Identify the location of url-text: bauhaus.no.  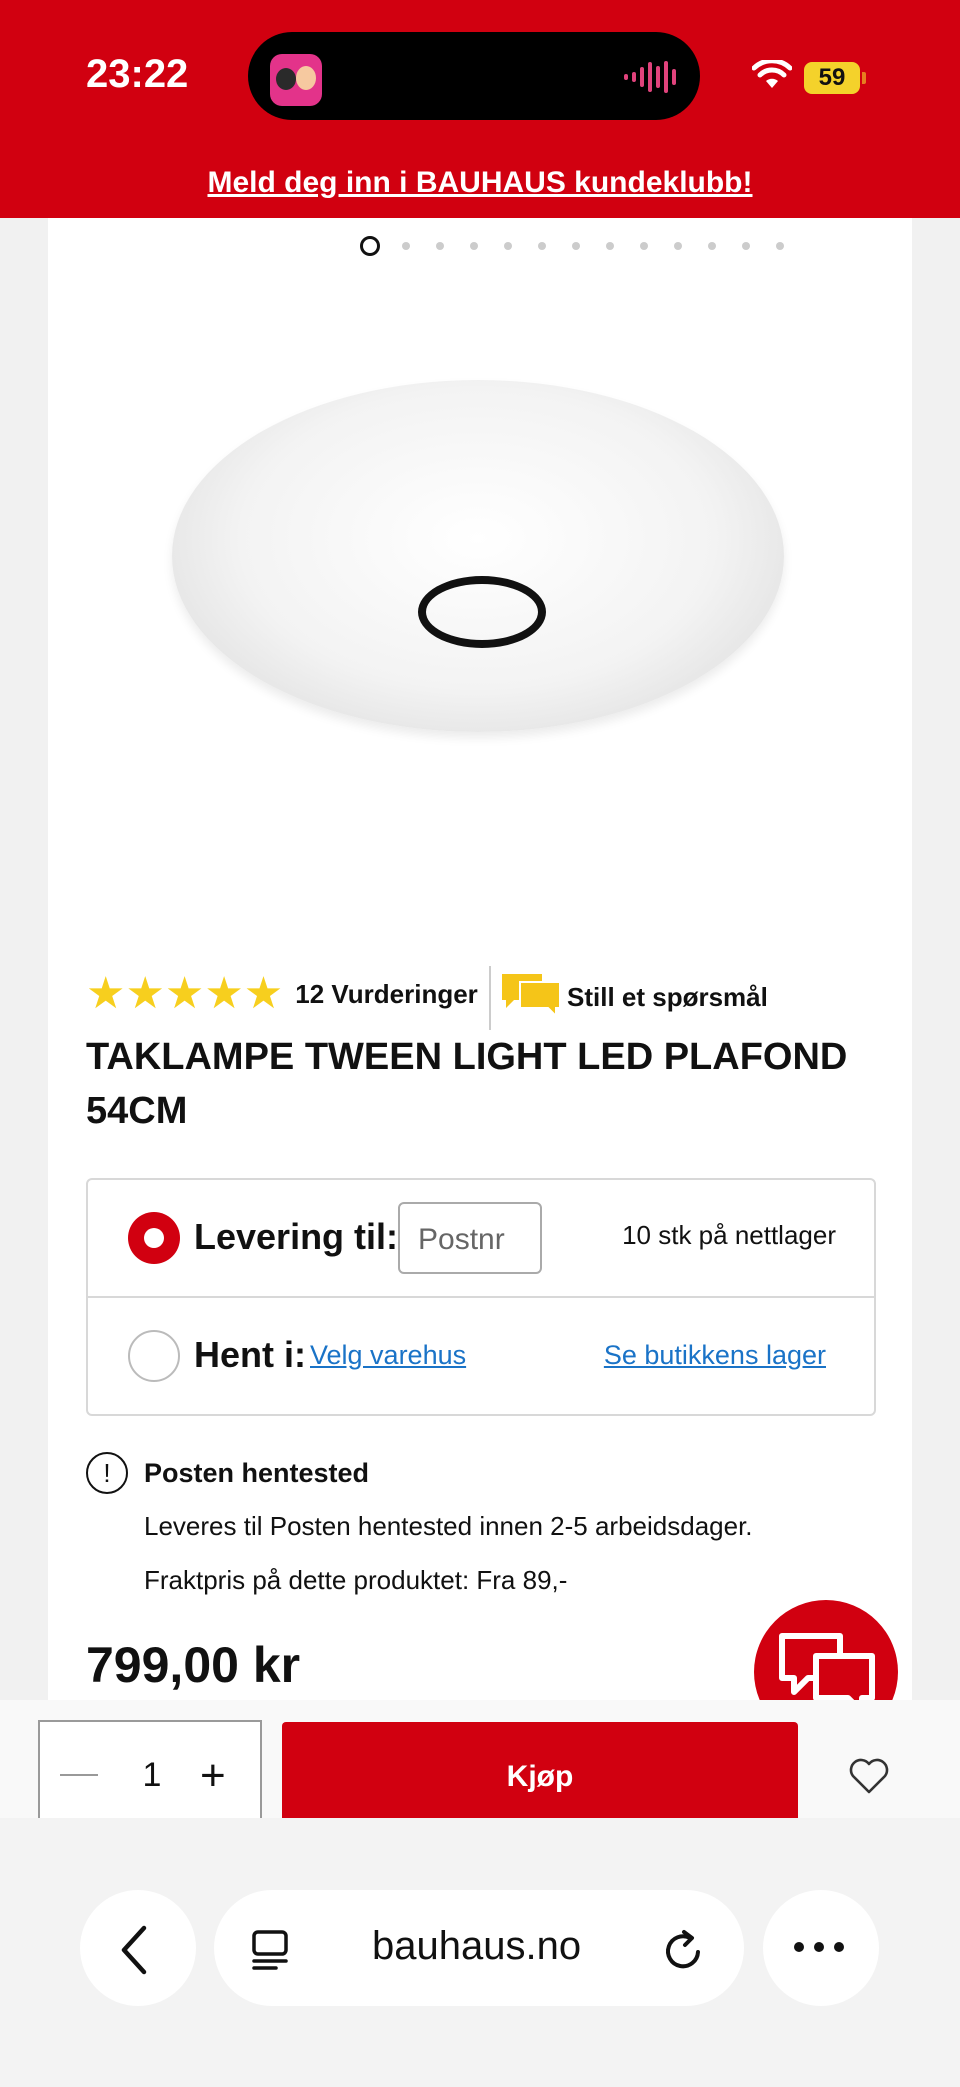
(476, 1946).